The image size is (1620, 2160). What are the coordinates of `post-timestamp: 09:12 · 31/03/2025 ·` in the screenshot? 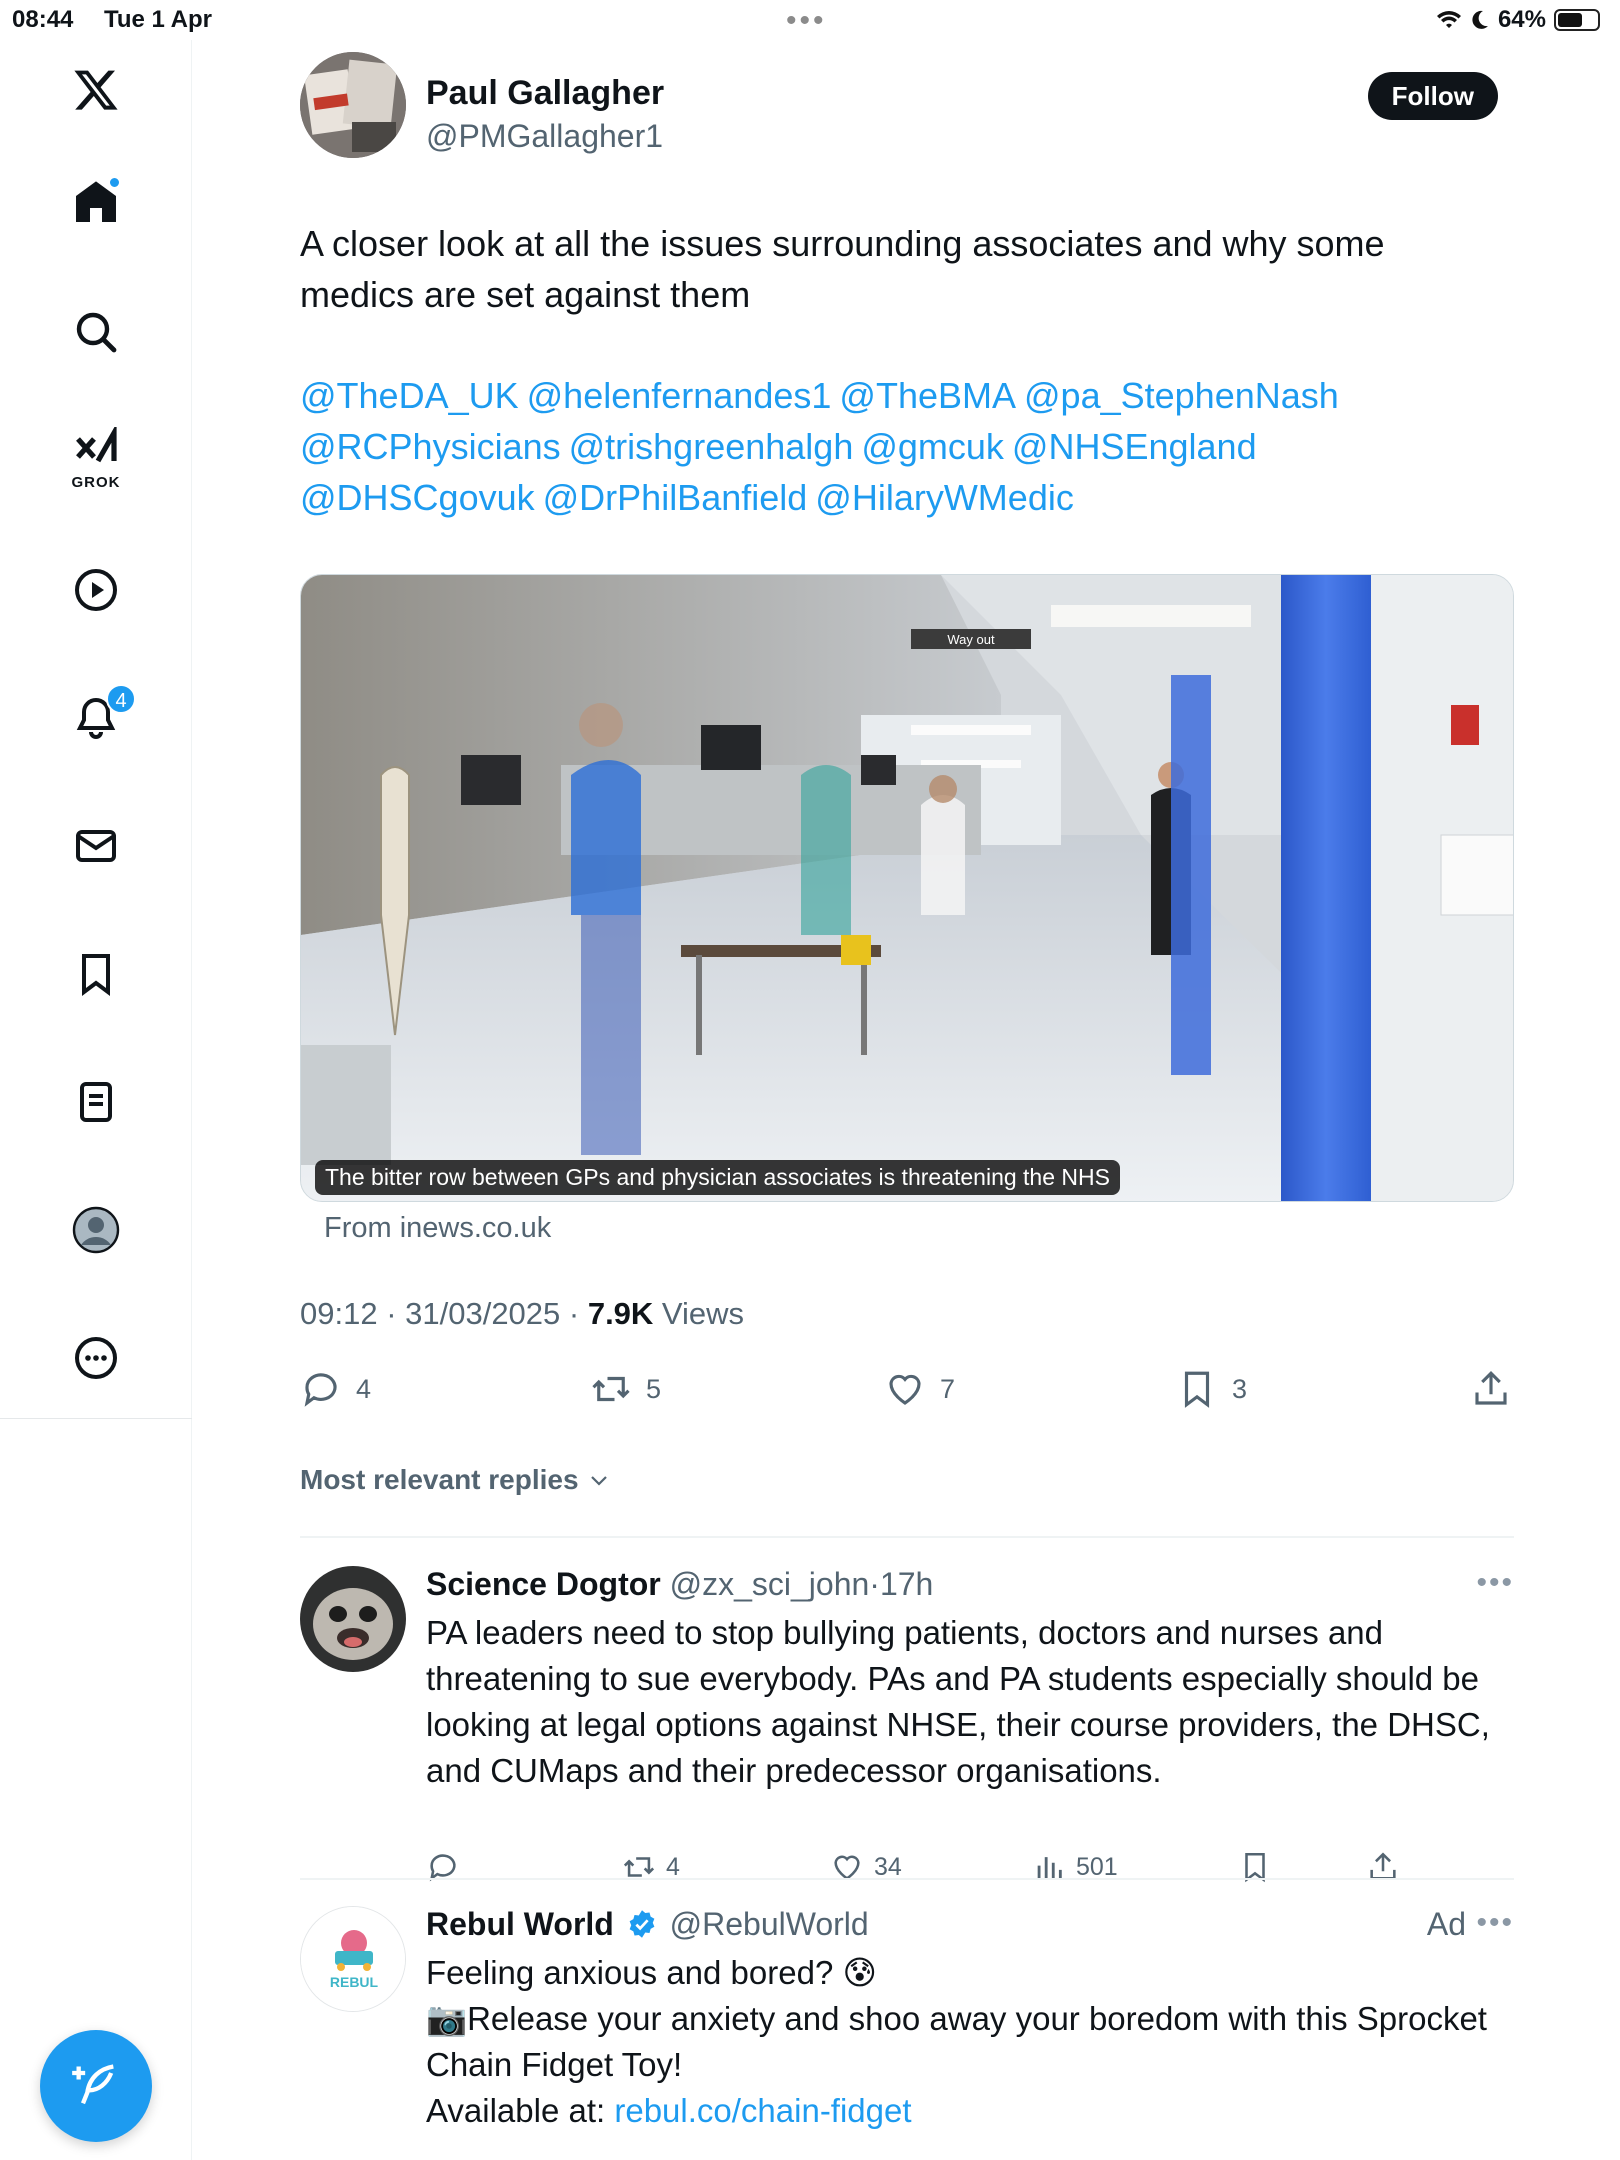 It's located at (444, 1313).